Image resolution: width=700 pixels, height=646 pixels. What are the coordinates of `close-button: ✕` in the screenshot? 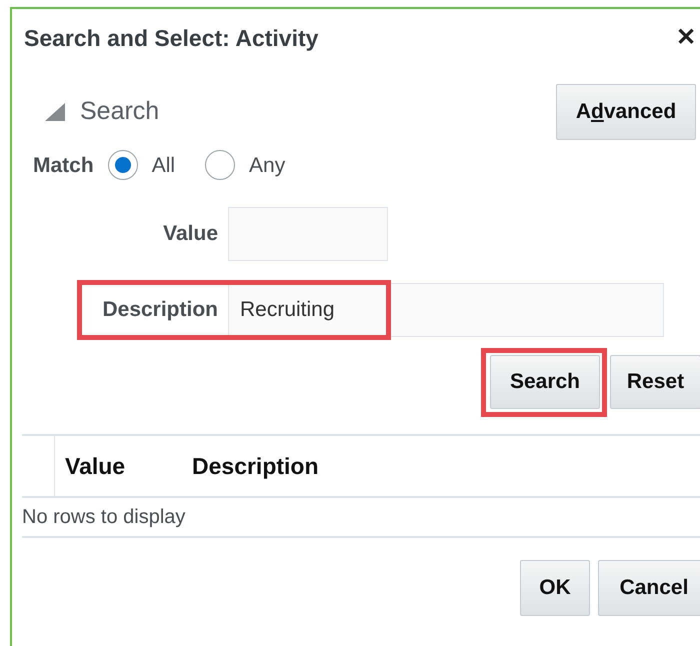 It's located at (686, 38).